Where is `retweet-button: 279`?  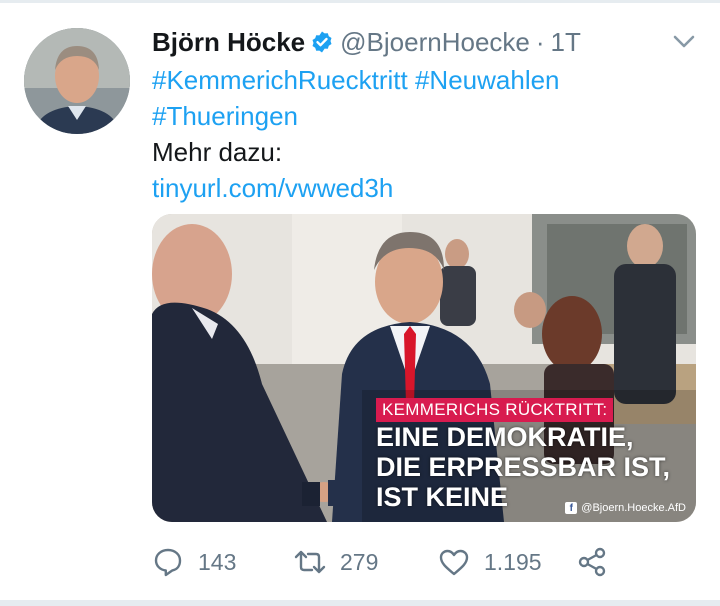
retweet-button: 279 is located at coordinates (336, 562).